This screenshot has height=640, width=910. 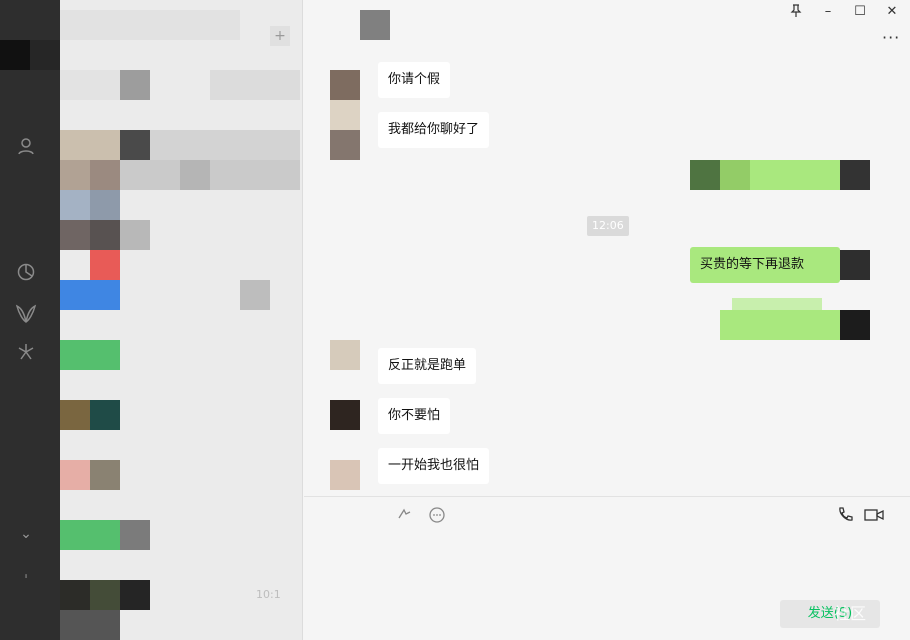 I want to click on chat-history-icon, so click(x=437, y=517).